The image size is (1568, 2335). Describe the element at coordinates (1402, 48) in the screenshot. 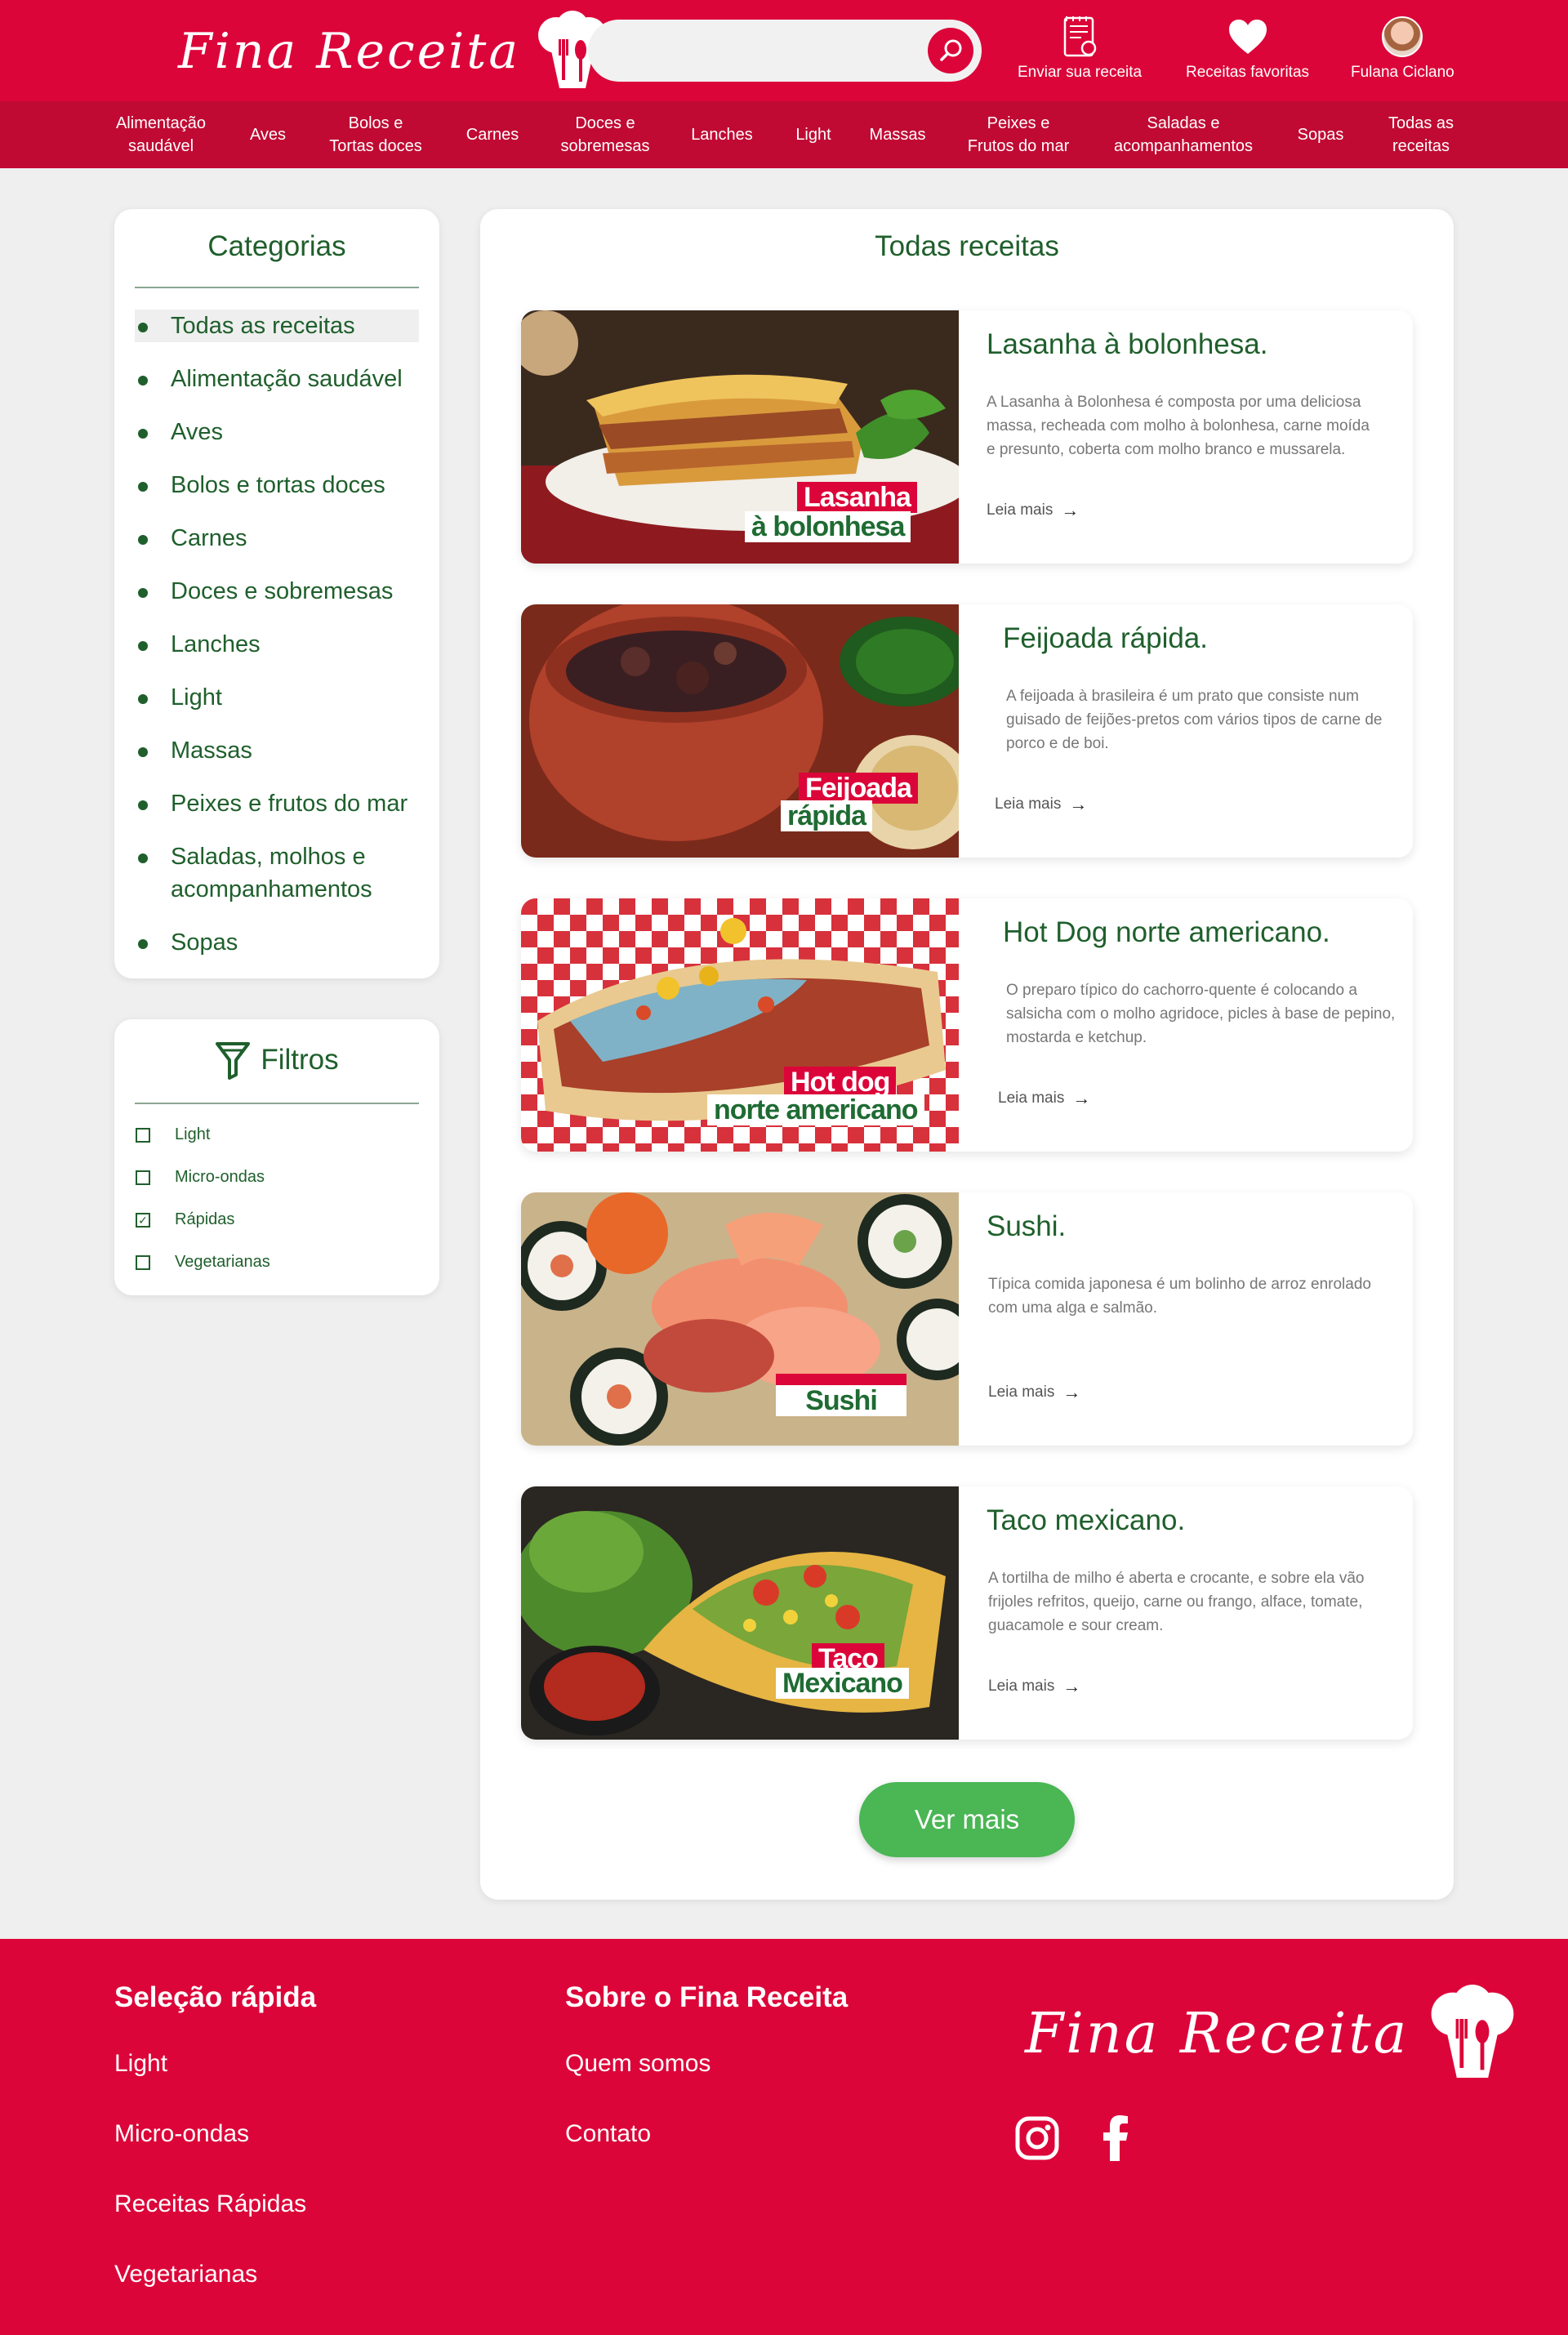

I see `user-profile-button: Fulana Ciclano` at that location.